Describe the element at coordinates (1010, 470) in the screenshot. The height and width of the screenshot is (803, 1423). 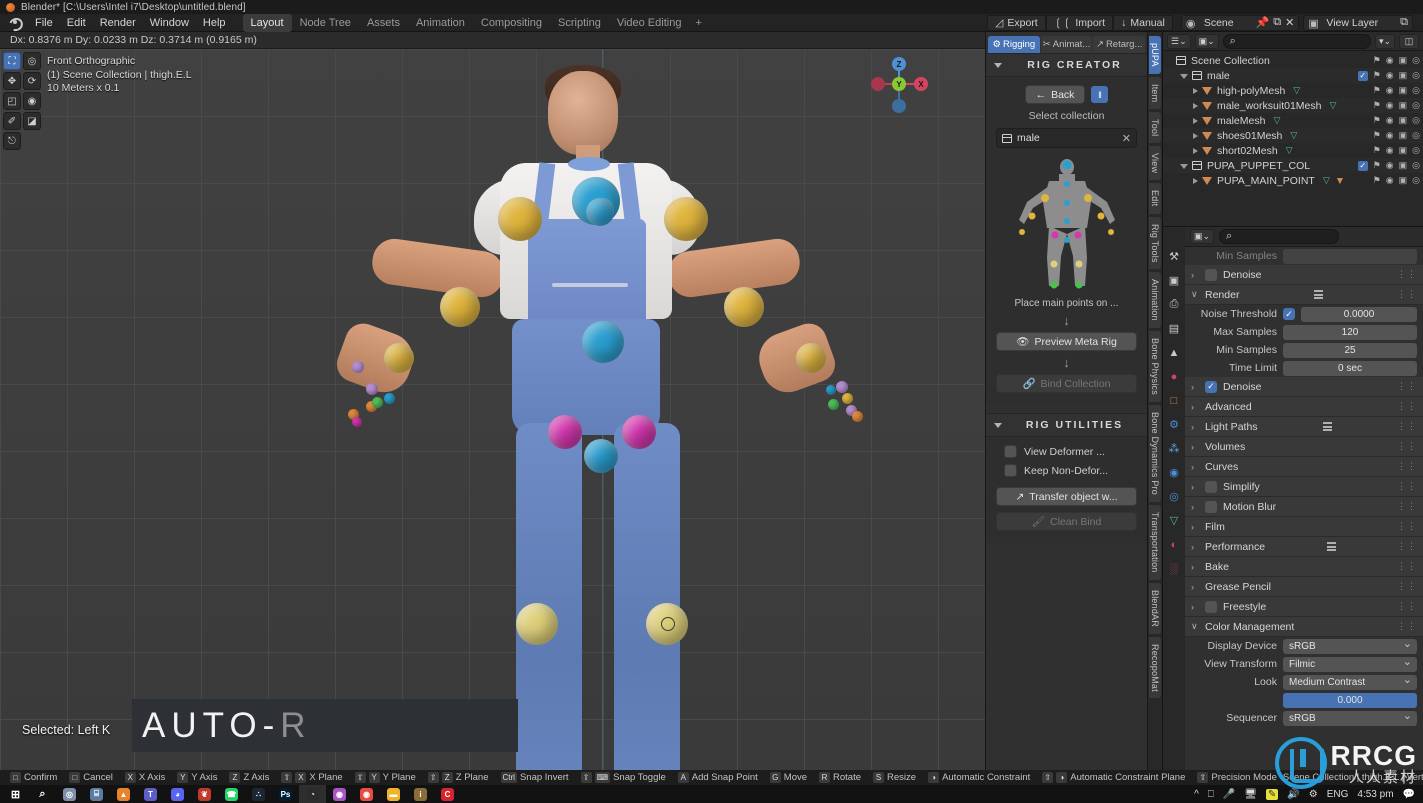
I see `keep-non-deform-checkbox` at that location.